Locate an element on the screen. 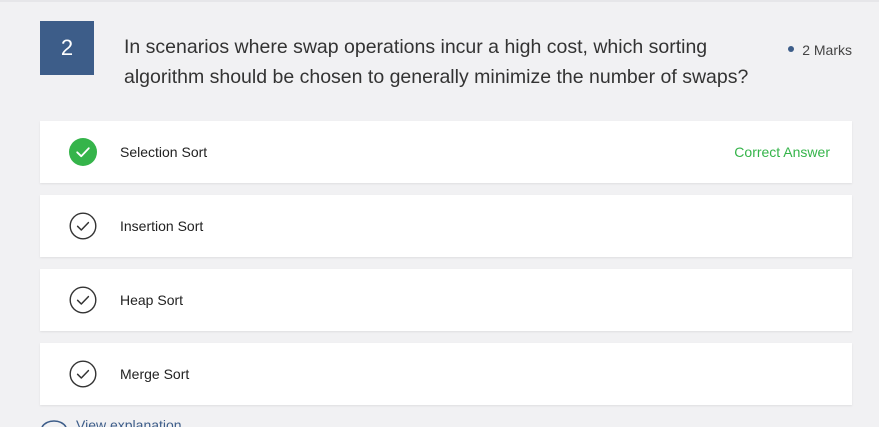  option-label: Insertion Sort is located at coordinates (162, 226).